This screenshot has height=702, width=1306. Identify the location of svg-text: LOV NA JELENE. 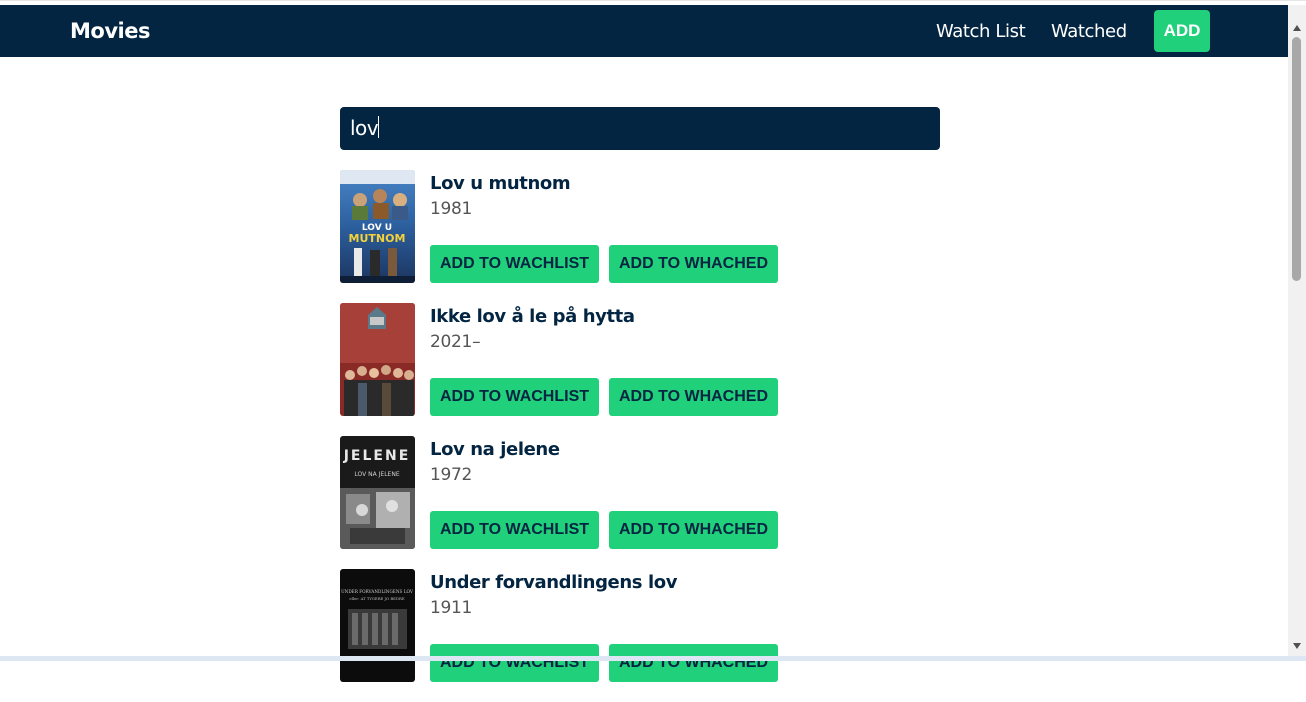
(376, 474).